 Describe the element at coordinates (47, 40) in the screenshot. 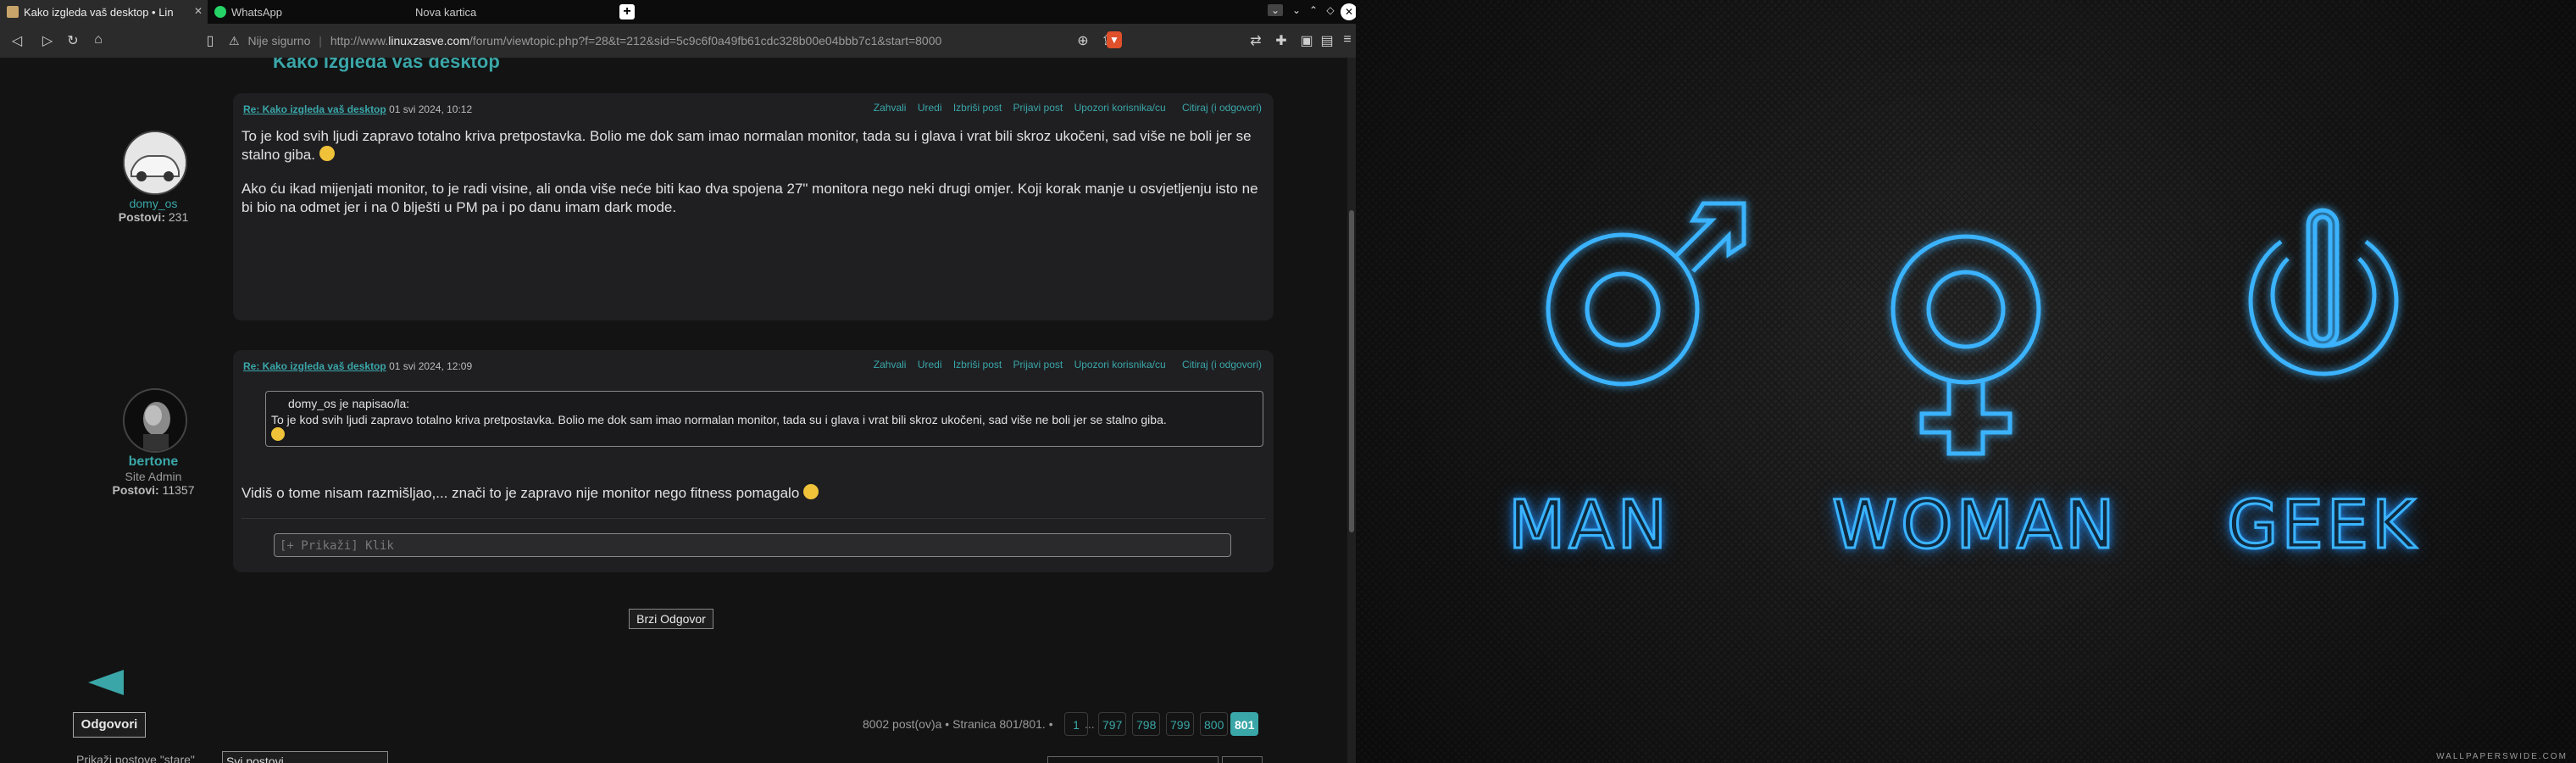

I see `forward-icon: ▷` at that location.